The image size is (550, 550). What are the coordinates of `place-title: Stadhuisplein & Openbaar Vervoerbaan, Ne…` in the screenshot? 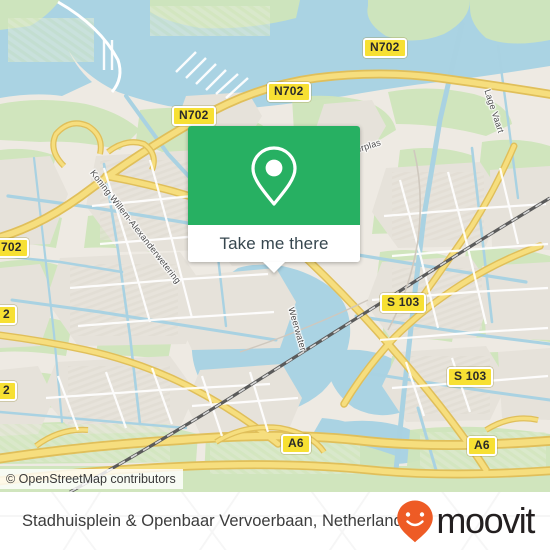 It's located at (216, 520).